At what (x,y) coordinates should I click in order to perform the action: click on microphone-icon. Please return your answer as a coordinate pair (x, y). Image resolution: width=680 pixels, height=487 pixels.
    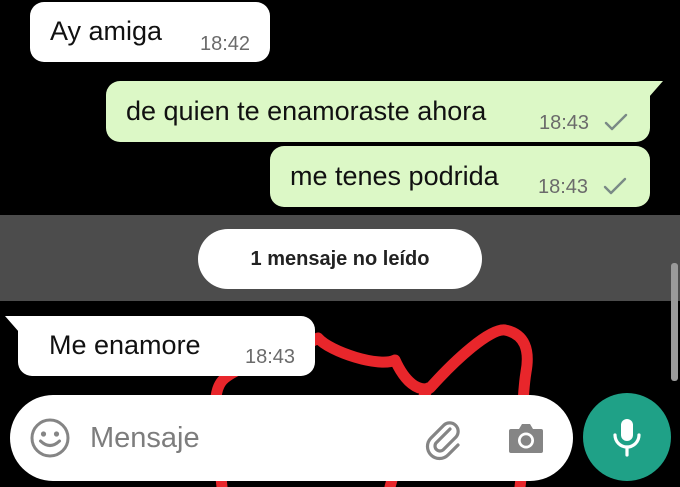
    Looking at the image, I should click on (627, 438).